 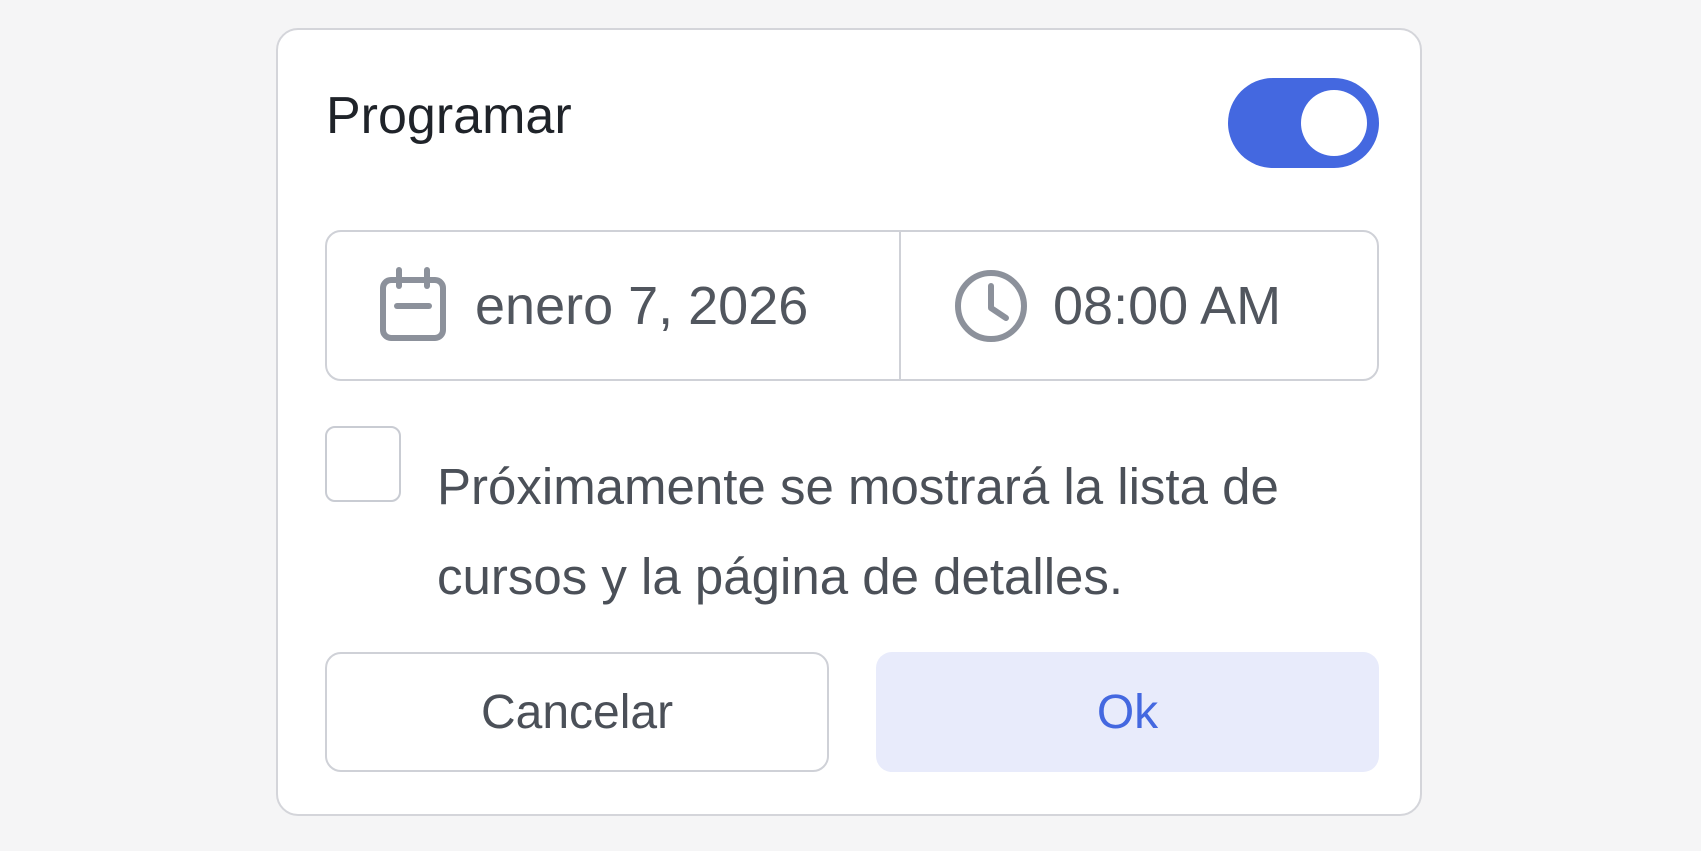 What do you see at coordinates (413, 306) in the screenshot?
I see `calendar-icon` at bounding box center [413, 306].